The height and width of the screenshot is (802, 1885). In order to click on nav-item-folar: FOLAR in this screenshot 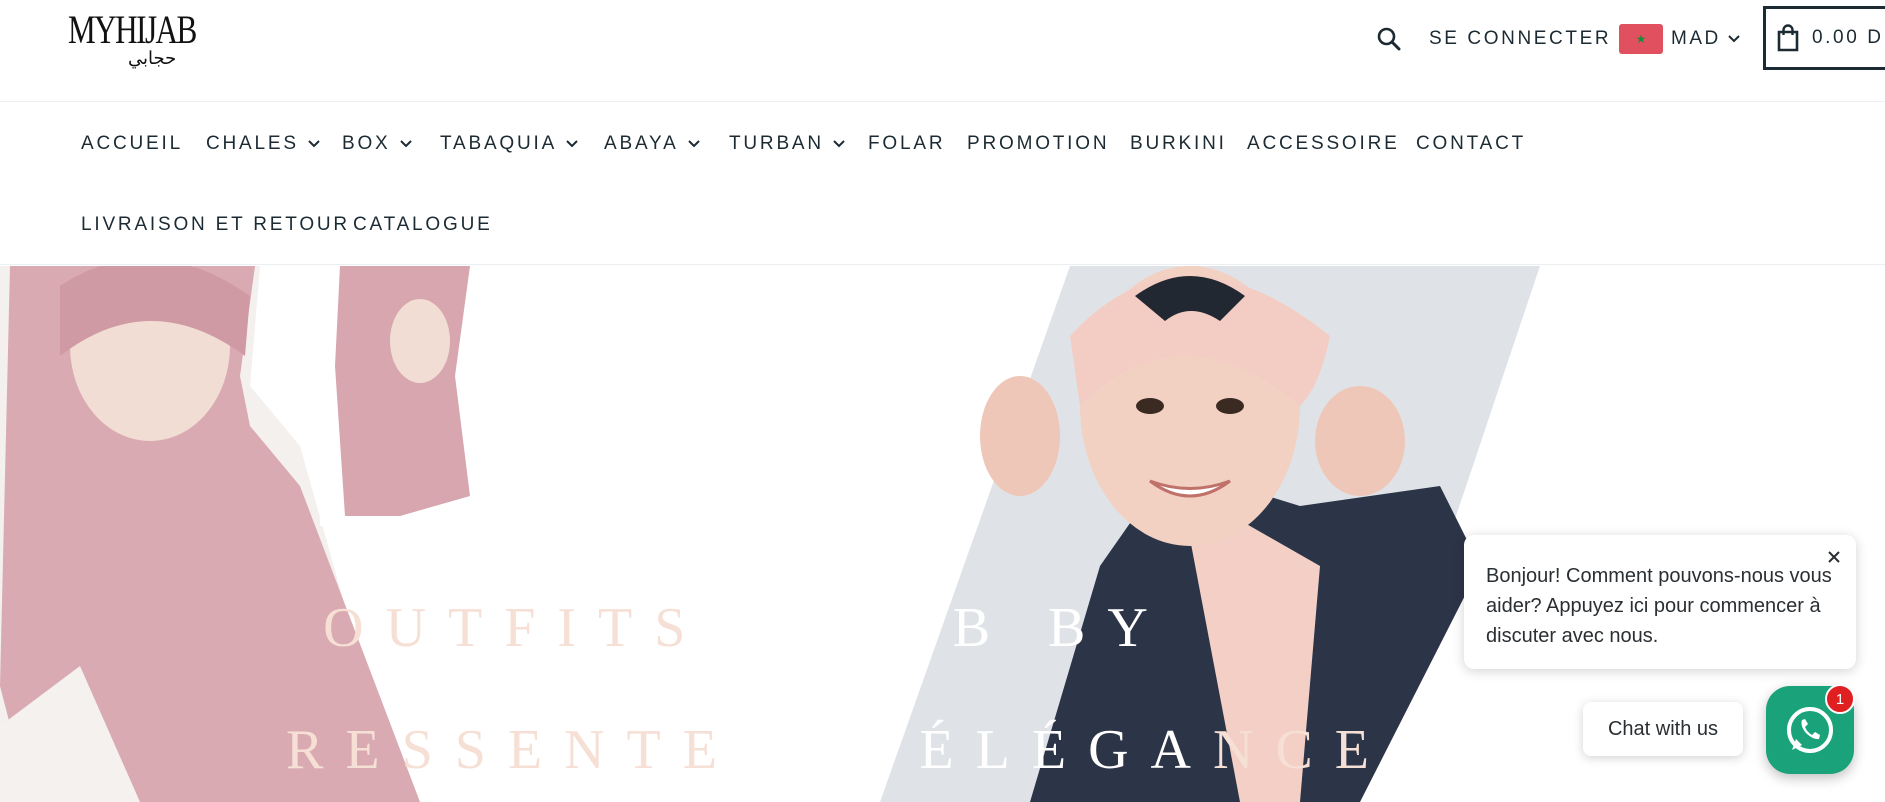, I will do `click(906, 144)`.